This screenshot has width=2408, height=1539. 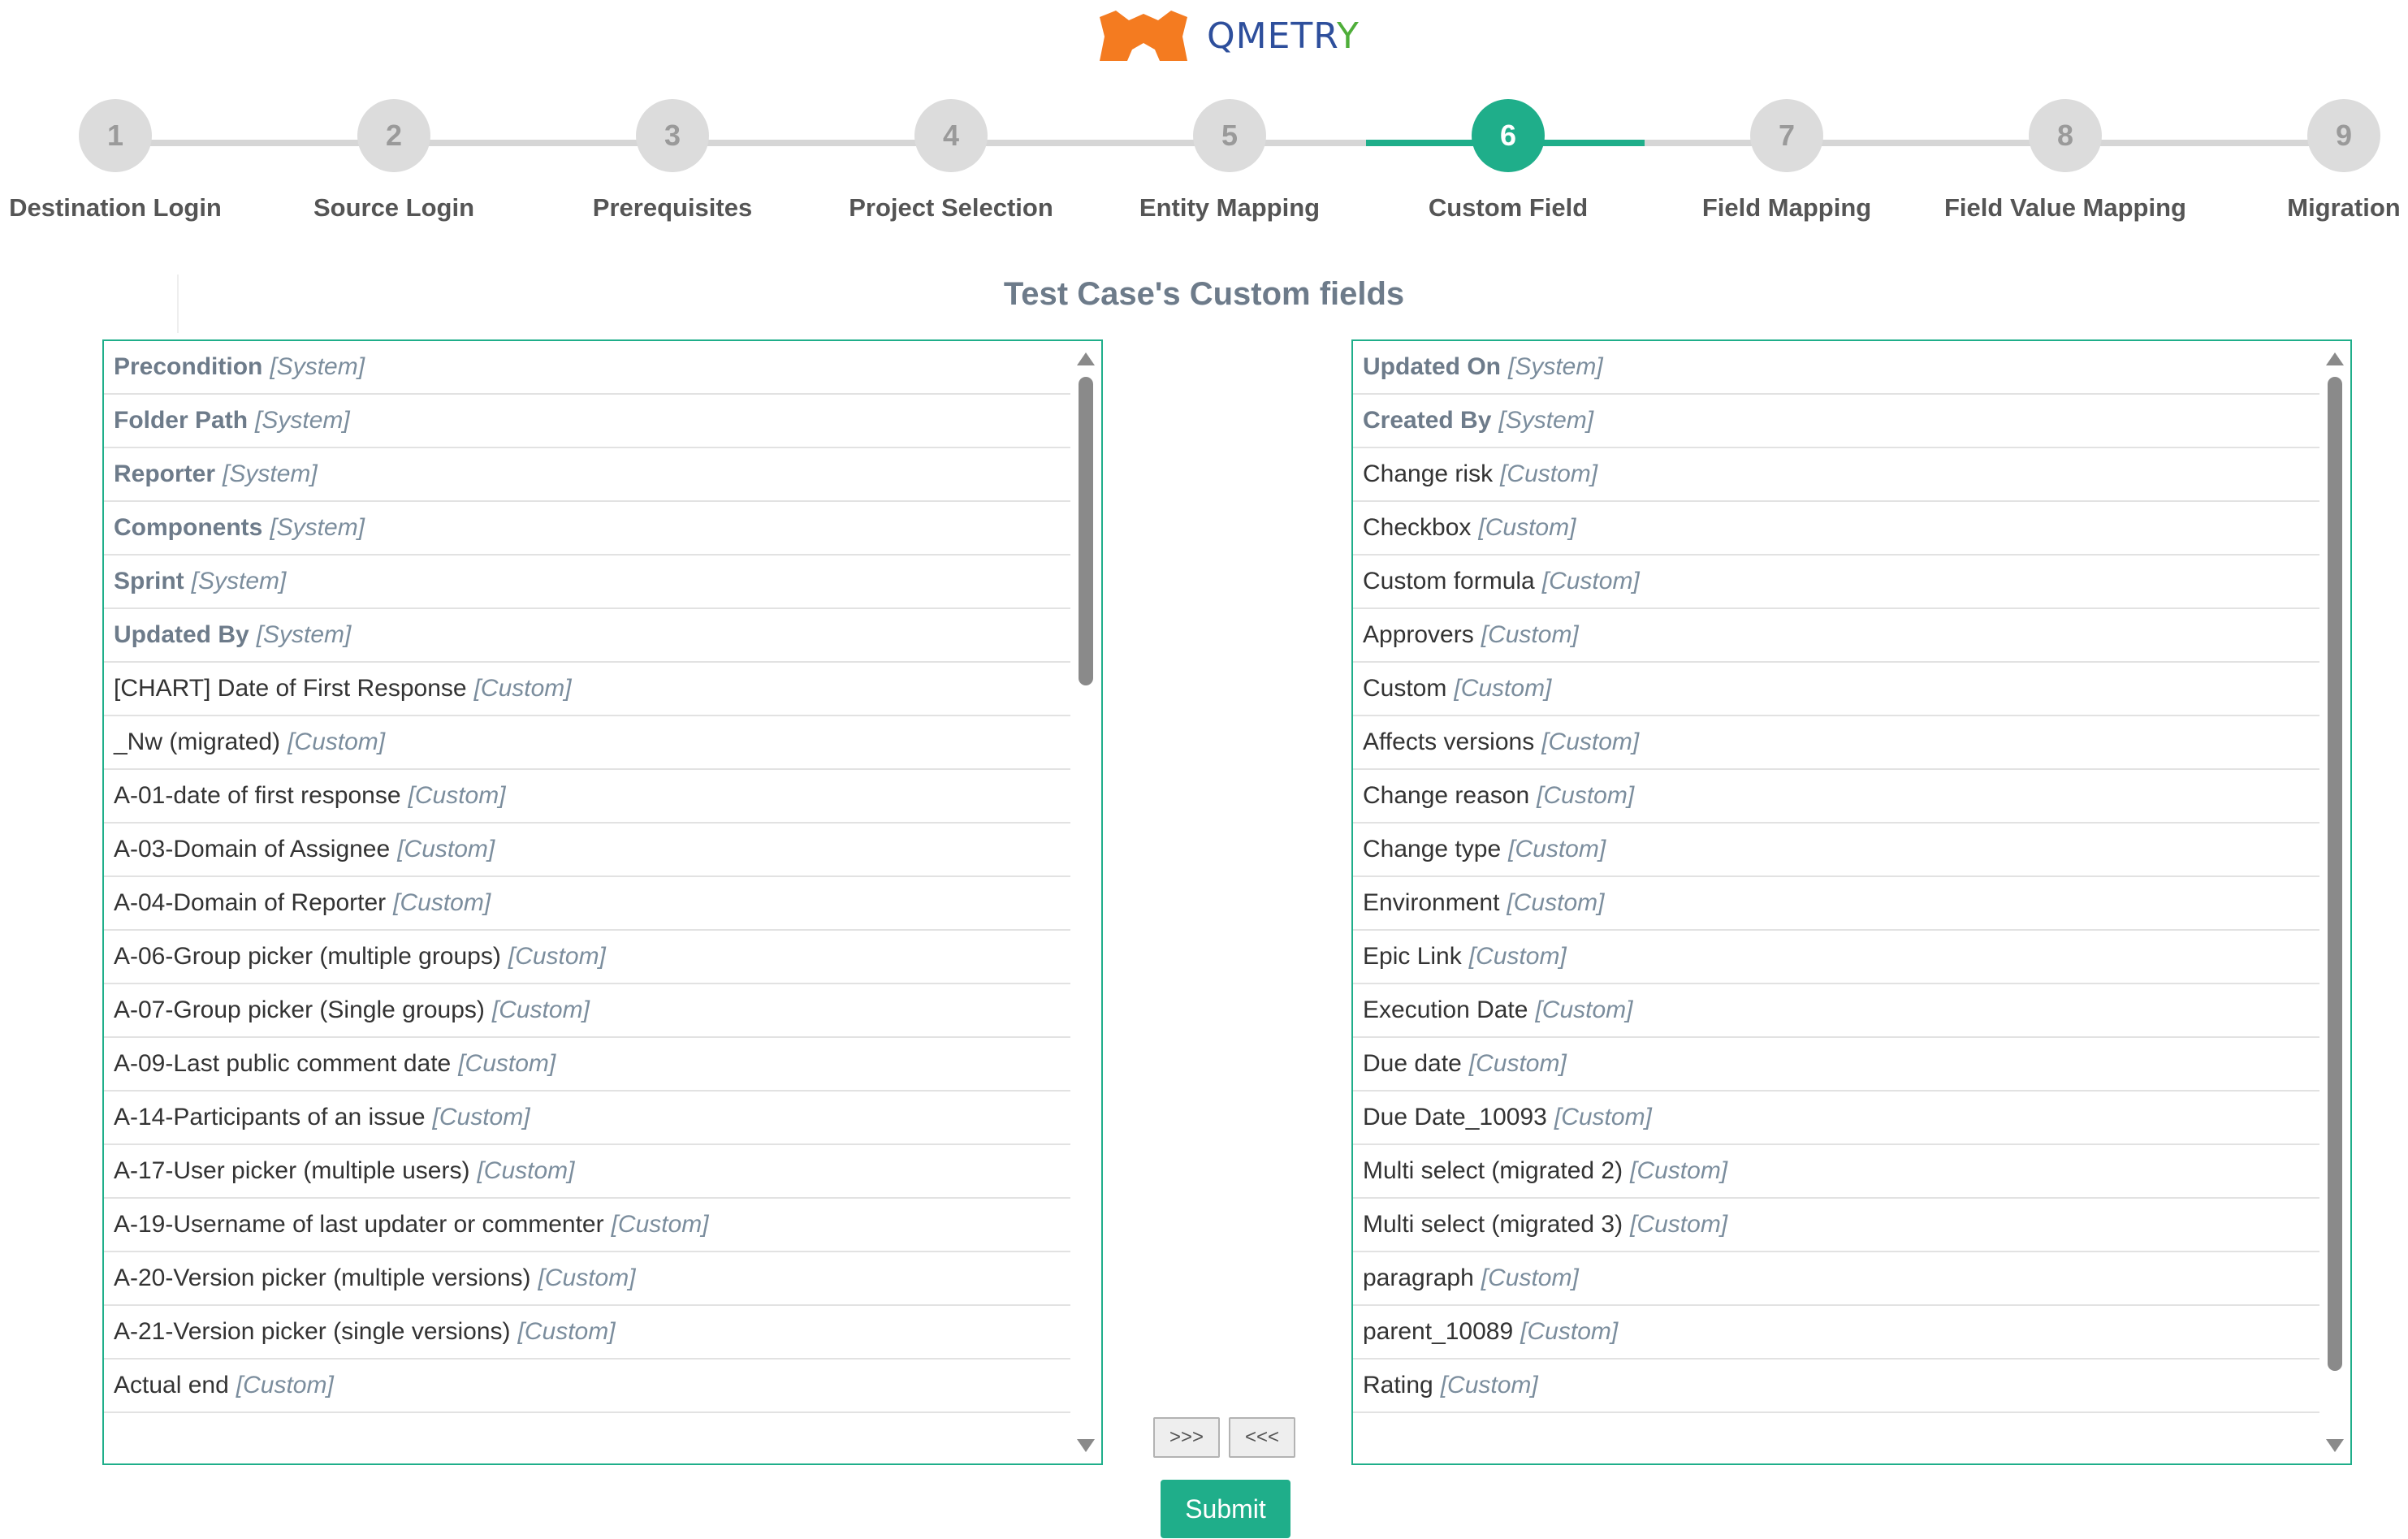 I want to click on list-item: Created By [System], so click(x=1836, y=421).